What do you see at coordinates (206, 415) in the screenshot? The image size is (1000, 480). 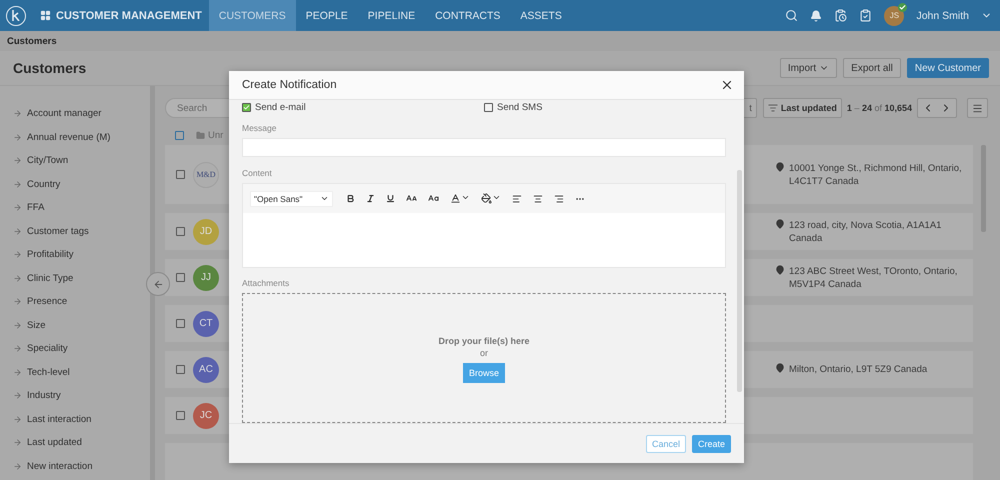 I see `avatar: JC` at bounding box center [206, 415].